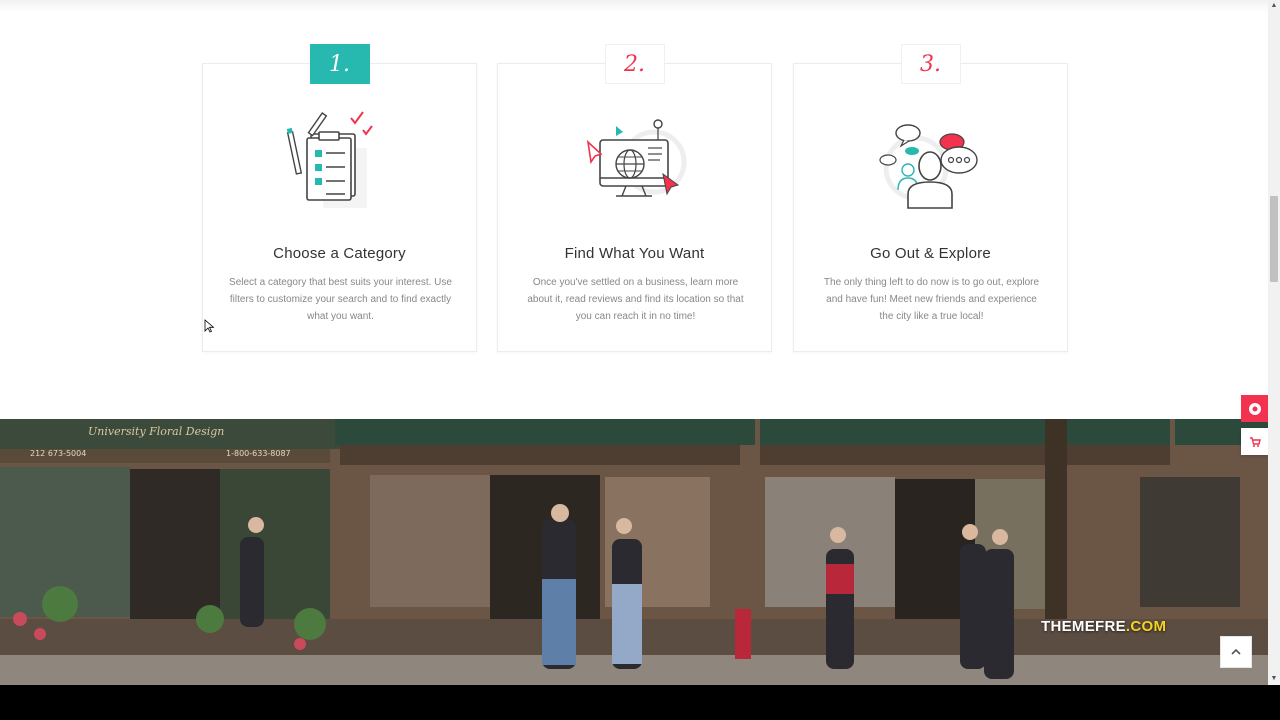  I want to click on map-pin-button, so click(1254, 408).